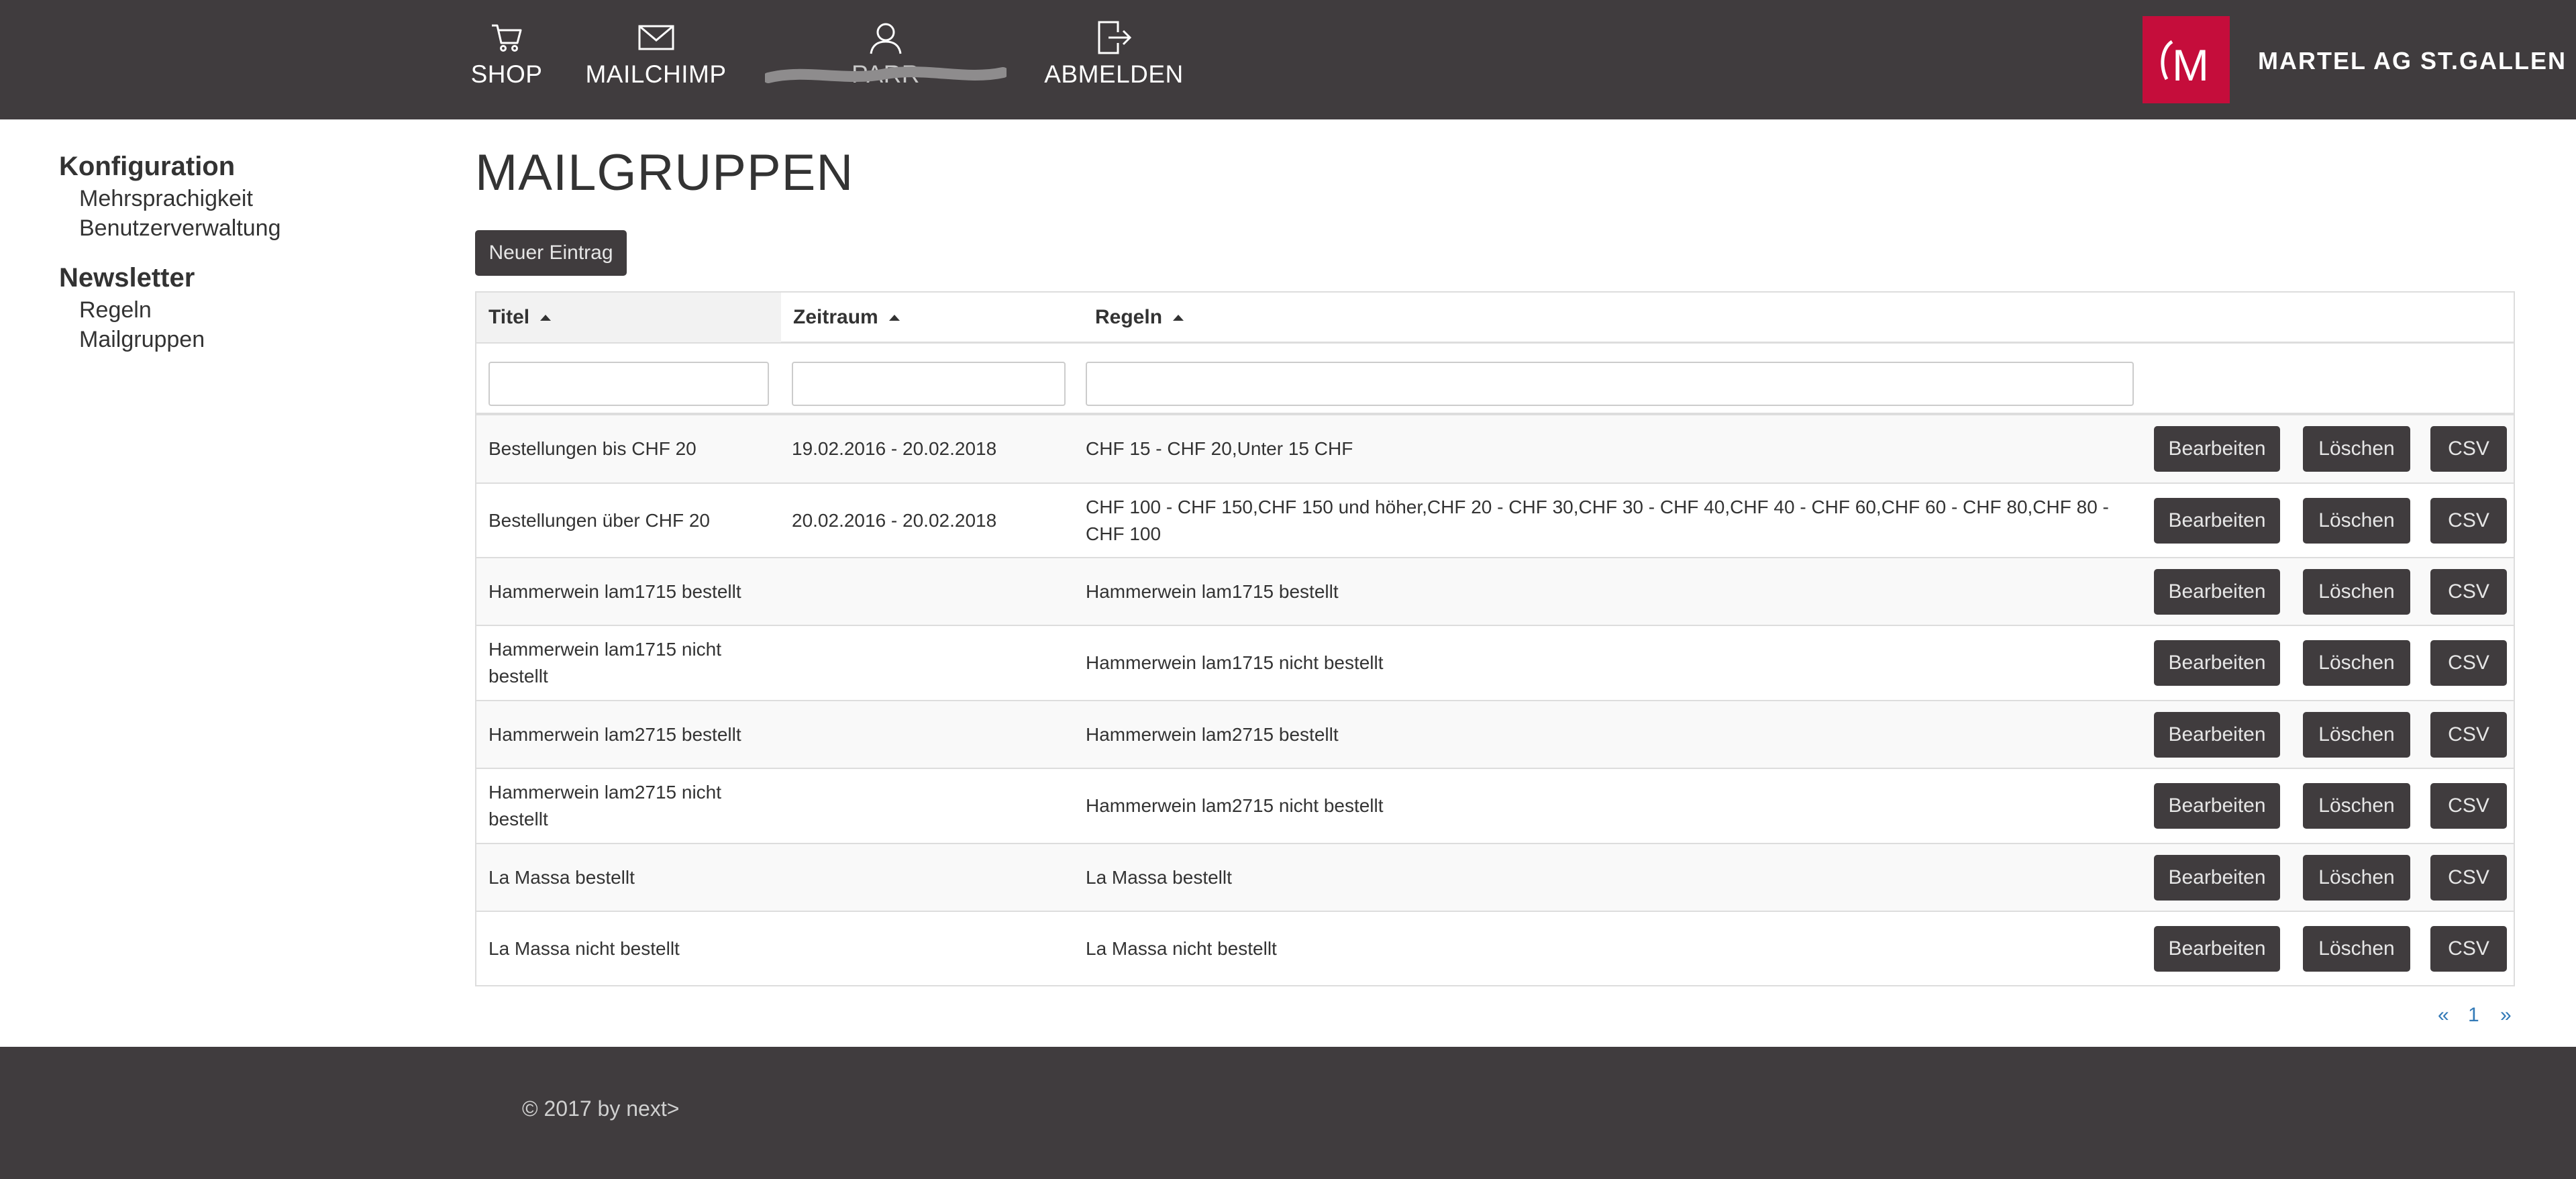  What do you see at coordinates (584, 948) in the screenshot?
I see `cell-titel: La Massa nicht bestellt` at bounding box center [584, 948].